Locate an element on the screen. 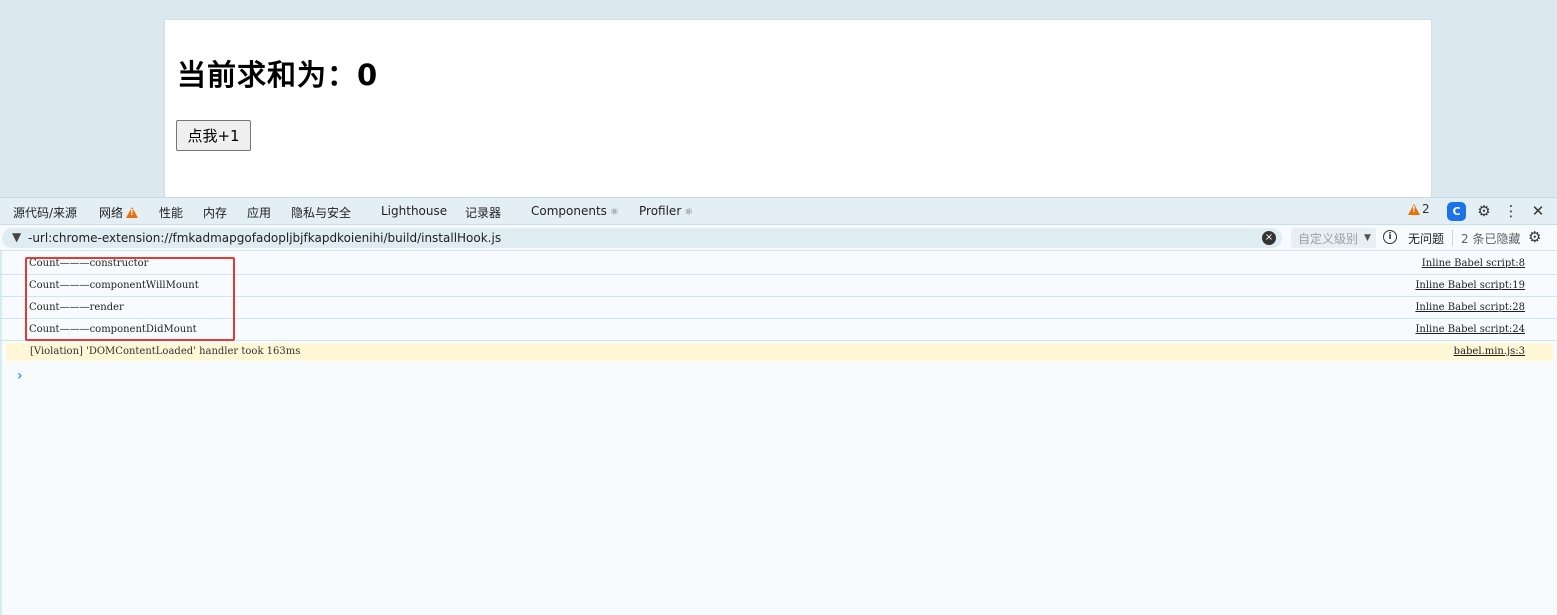 The image size is (1557, 615). info-icon: i is located at coordinates (1390, 237).